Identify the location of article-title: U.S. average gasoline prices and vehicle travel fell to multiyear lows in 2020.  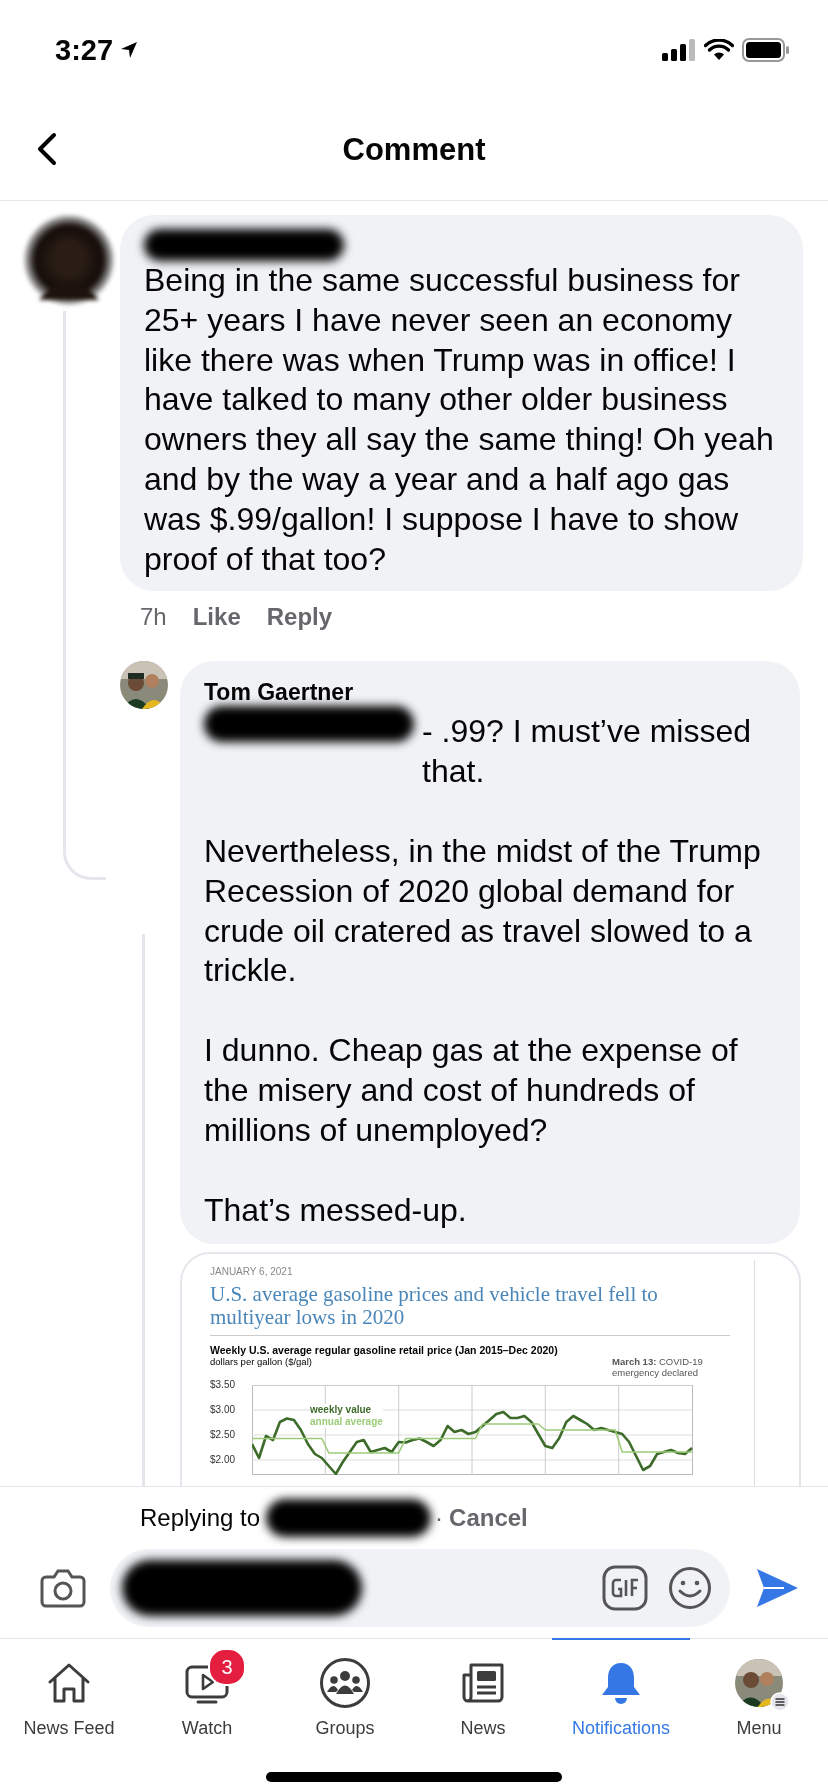
(434, 1306).